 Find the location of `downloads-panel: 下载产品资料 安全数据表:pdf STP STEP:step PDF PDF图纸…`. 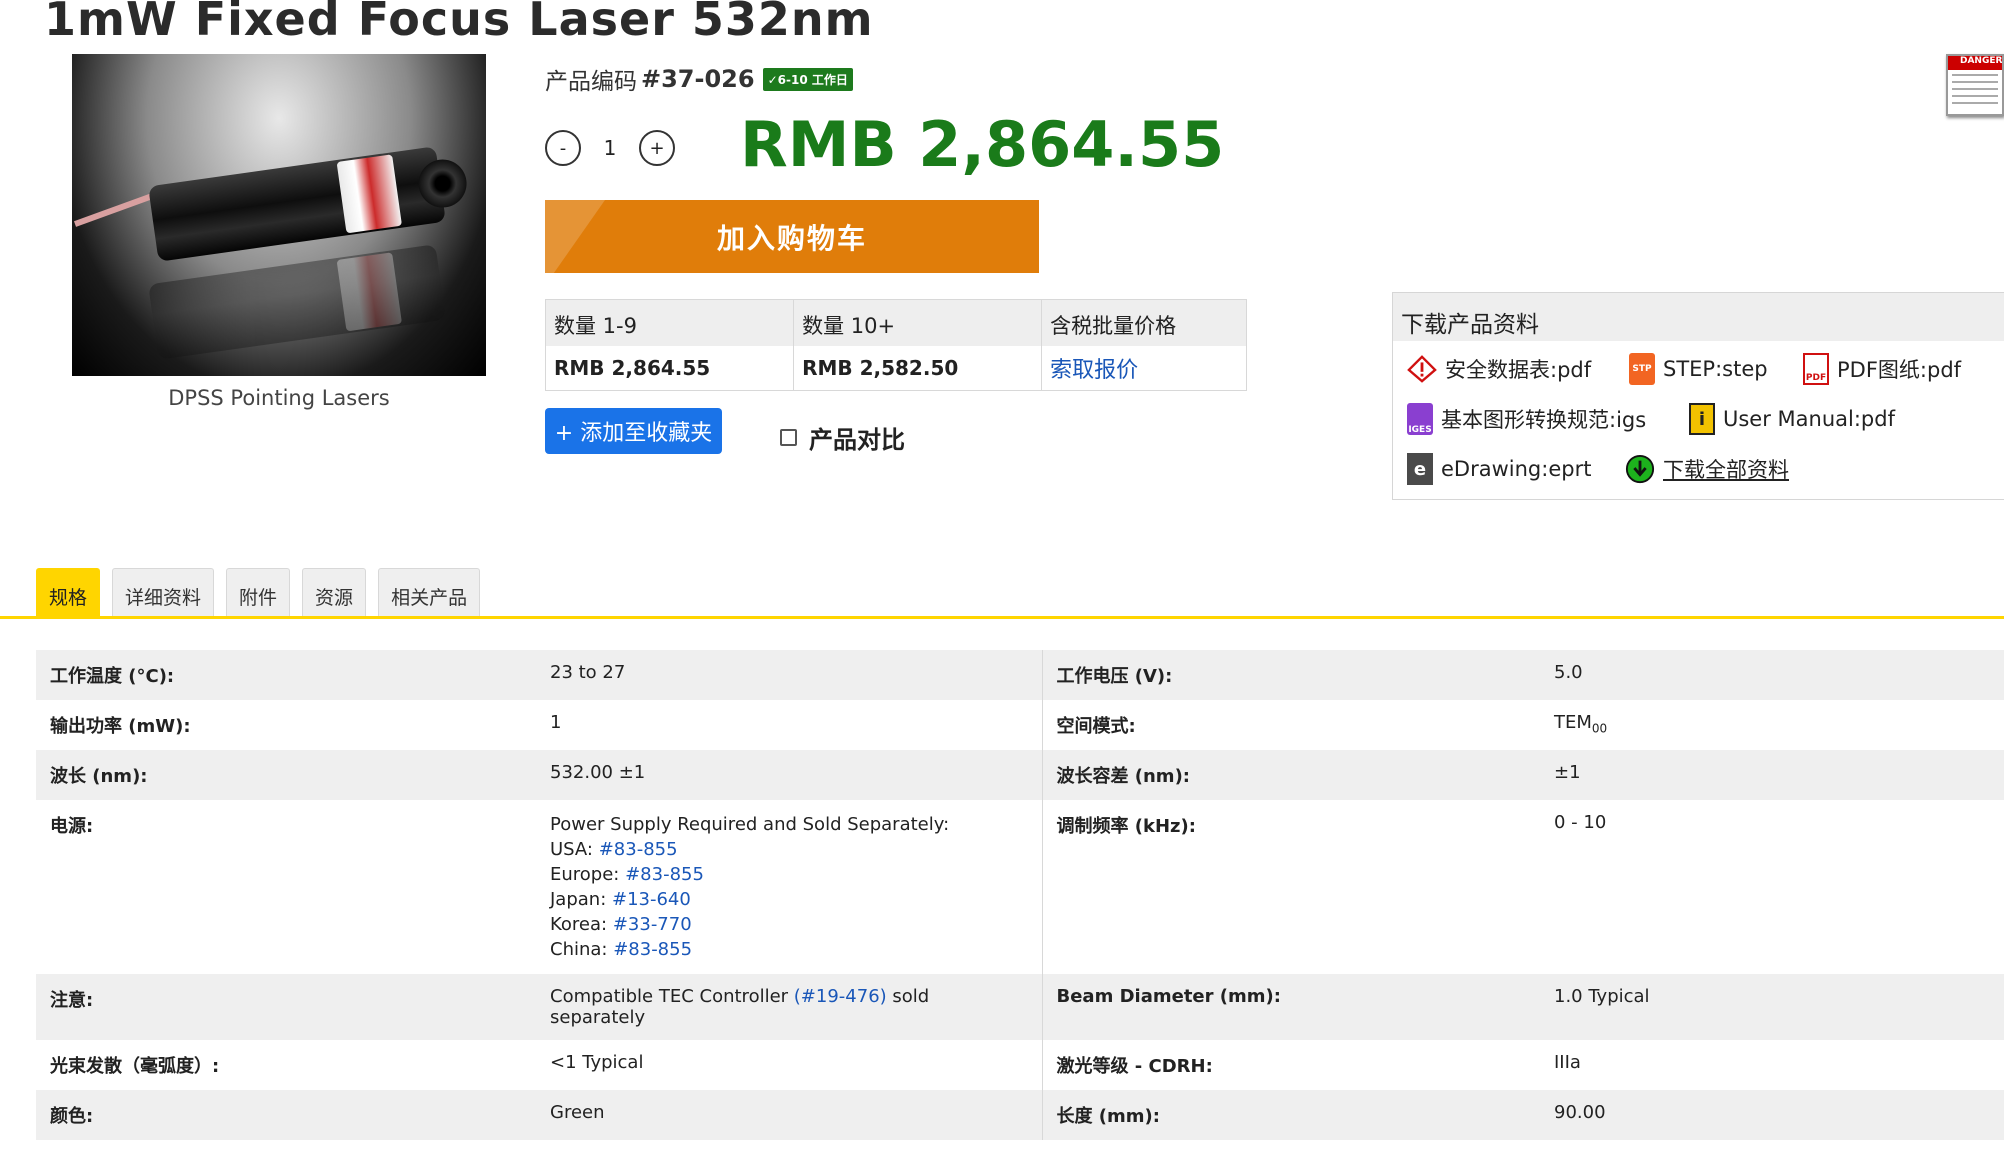

downloads-panel: 下载产品资料 安全数据表:pdf STP STEP:step PDF PDF图纸… is located at coordinates (1698, 396).